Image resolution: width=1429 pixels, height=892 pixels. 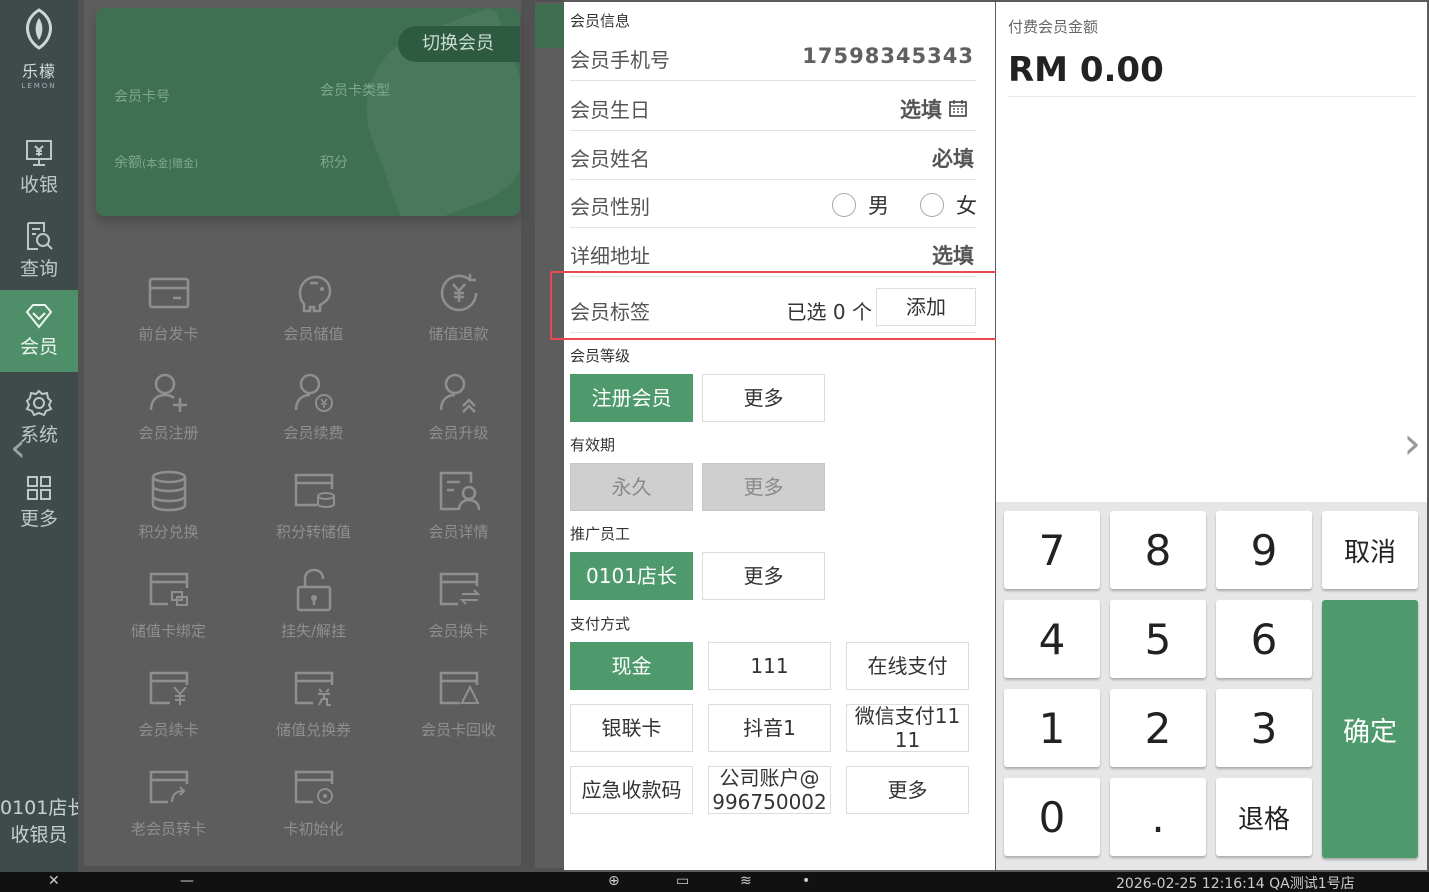 What do you see at coordinates (907, 728) in the screenshot?
I see `pay-option-wechat: 微信支付11 11` at bounding box center [907, 728].